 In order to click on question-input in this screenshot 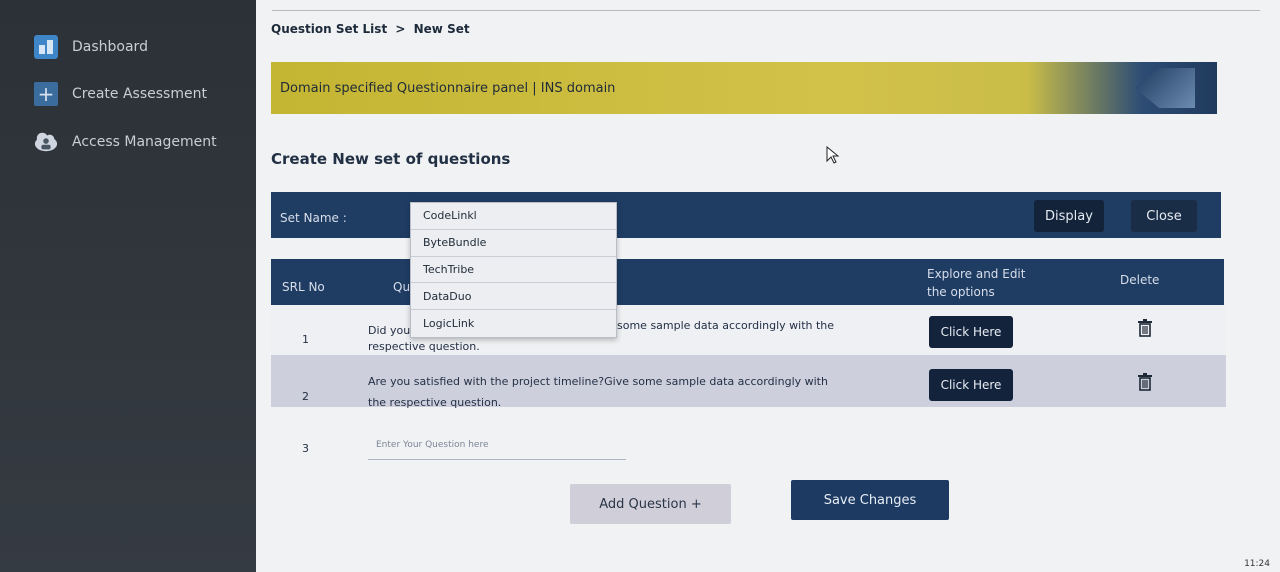, I will do `click(497, 445)`.